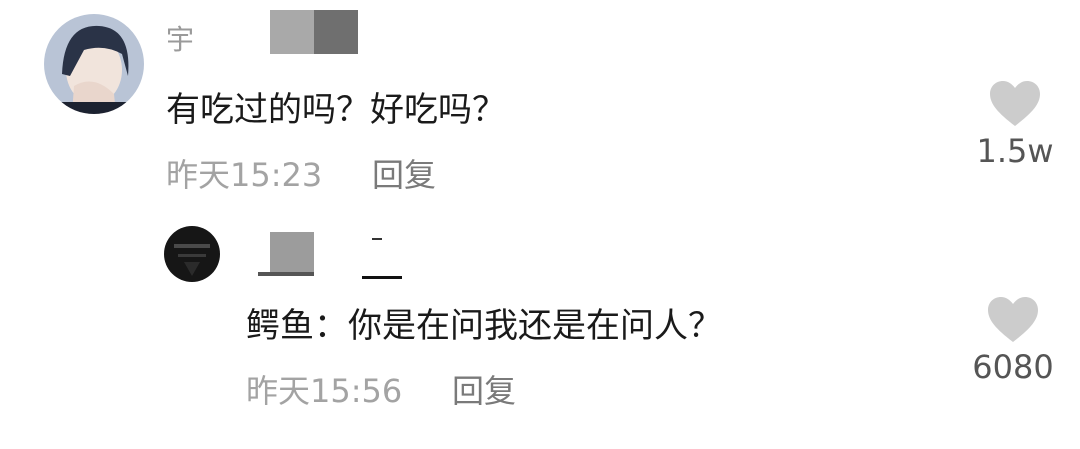 The width and height of the screenshot is (1080, 449). I want to click on user-avatar, so click(94, 64).